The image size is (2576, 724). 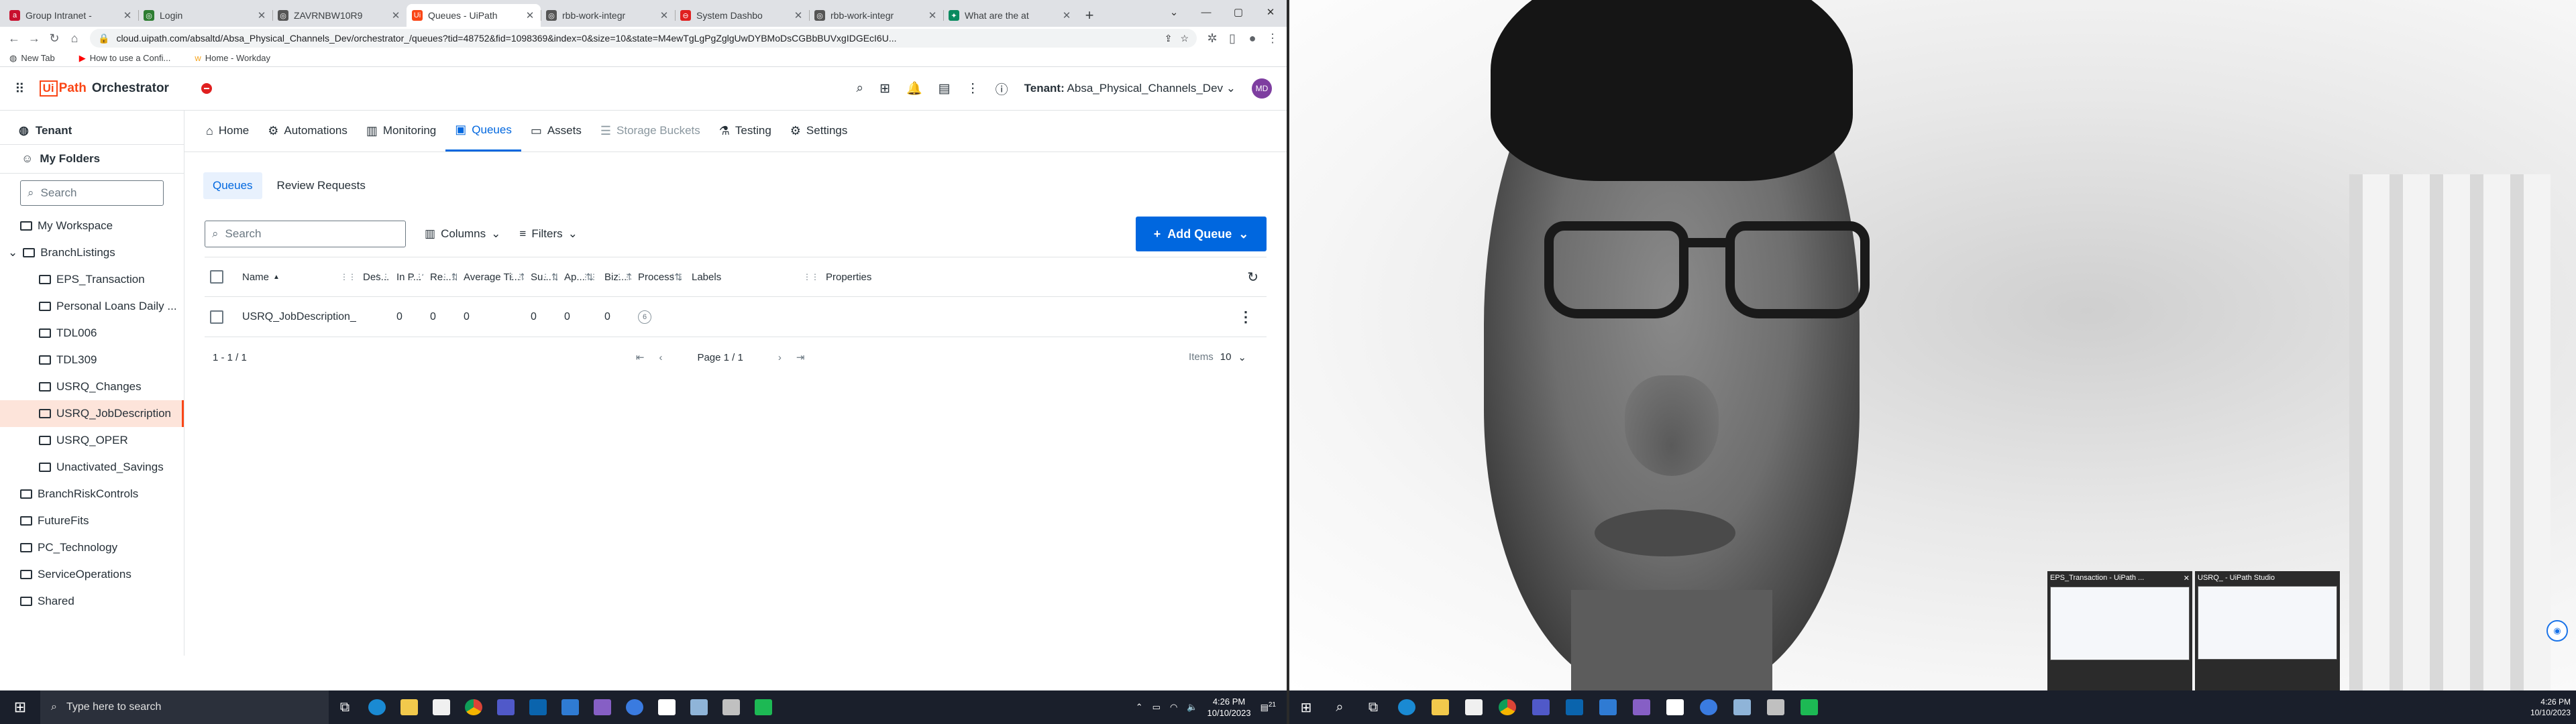 I want to click on uipath-logo: Ui Path Orchestrator, so click(x=104, y=89).